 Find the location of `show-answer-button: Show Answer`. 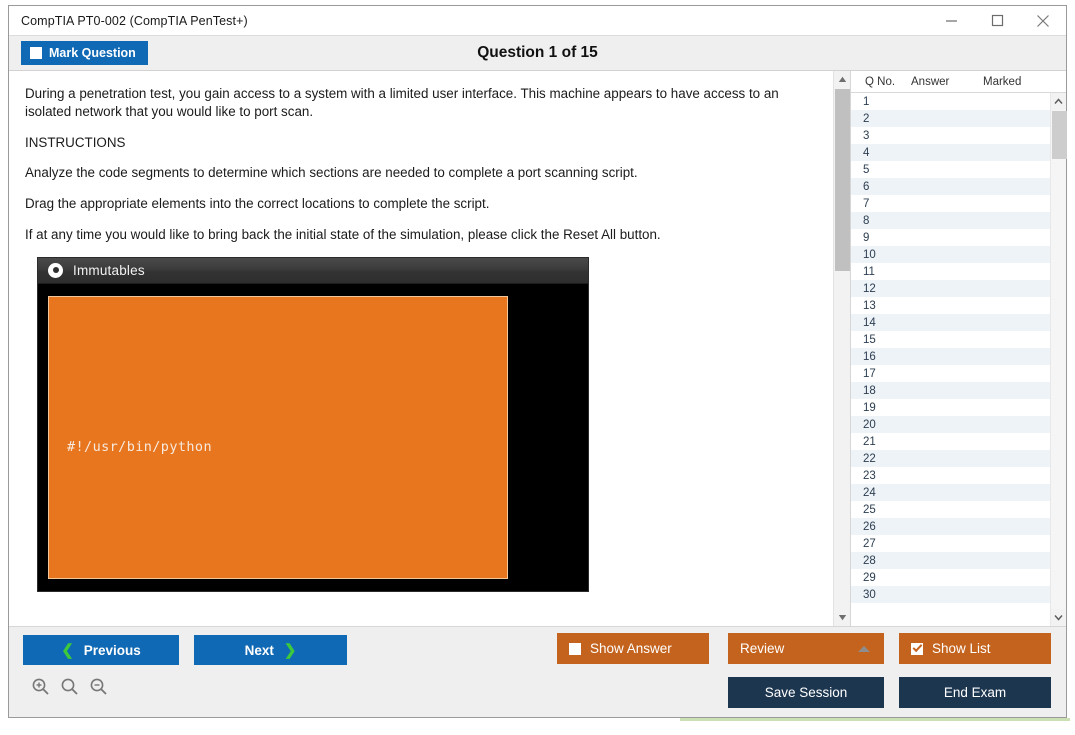

show-answer-button: Show Answer is located at coordinates (633, 648).